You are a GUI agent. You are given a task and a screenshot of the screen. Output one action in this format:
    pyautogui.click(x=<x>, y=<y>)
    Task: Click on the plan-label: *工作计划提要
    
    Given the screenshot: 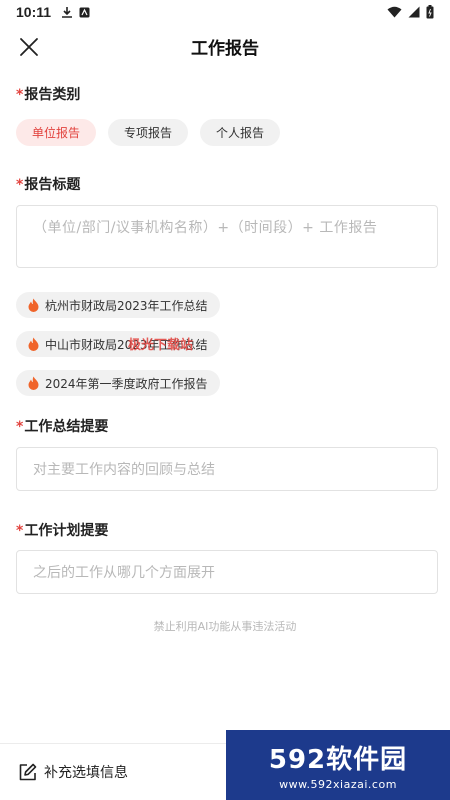 What is the action you would take?
    pyautogui.click(x=62, y=530)
    